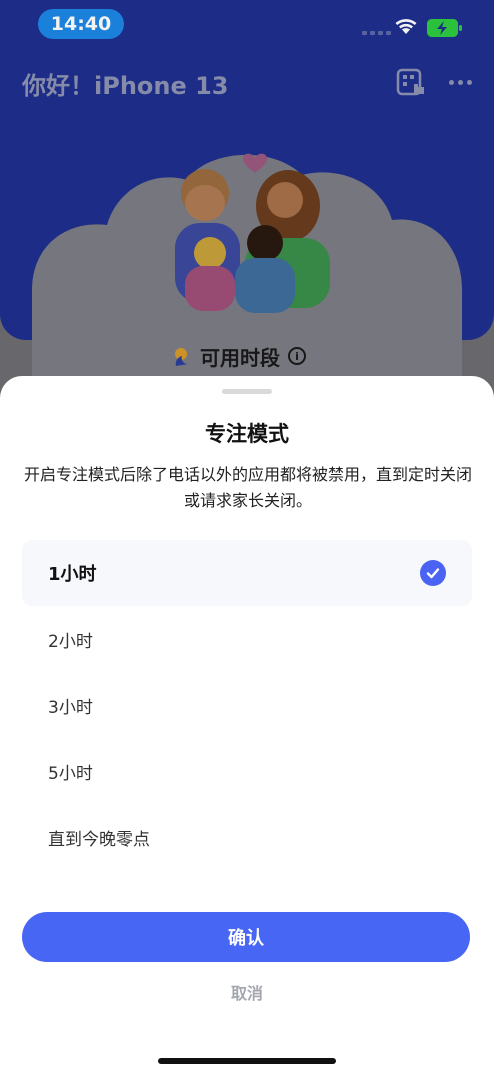 The height and width of the screenshot is (1071, 494). What do you see at coordinates (246, 937) in the screenshot?
I see `confirm-button: 确认` at bounding box center [246, 937].